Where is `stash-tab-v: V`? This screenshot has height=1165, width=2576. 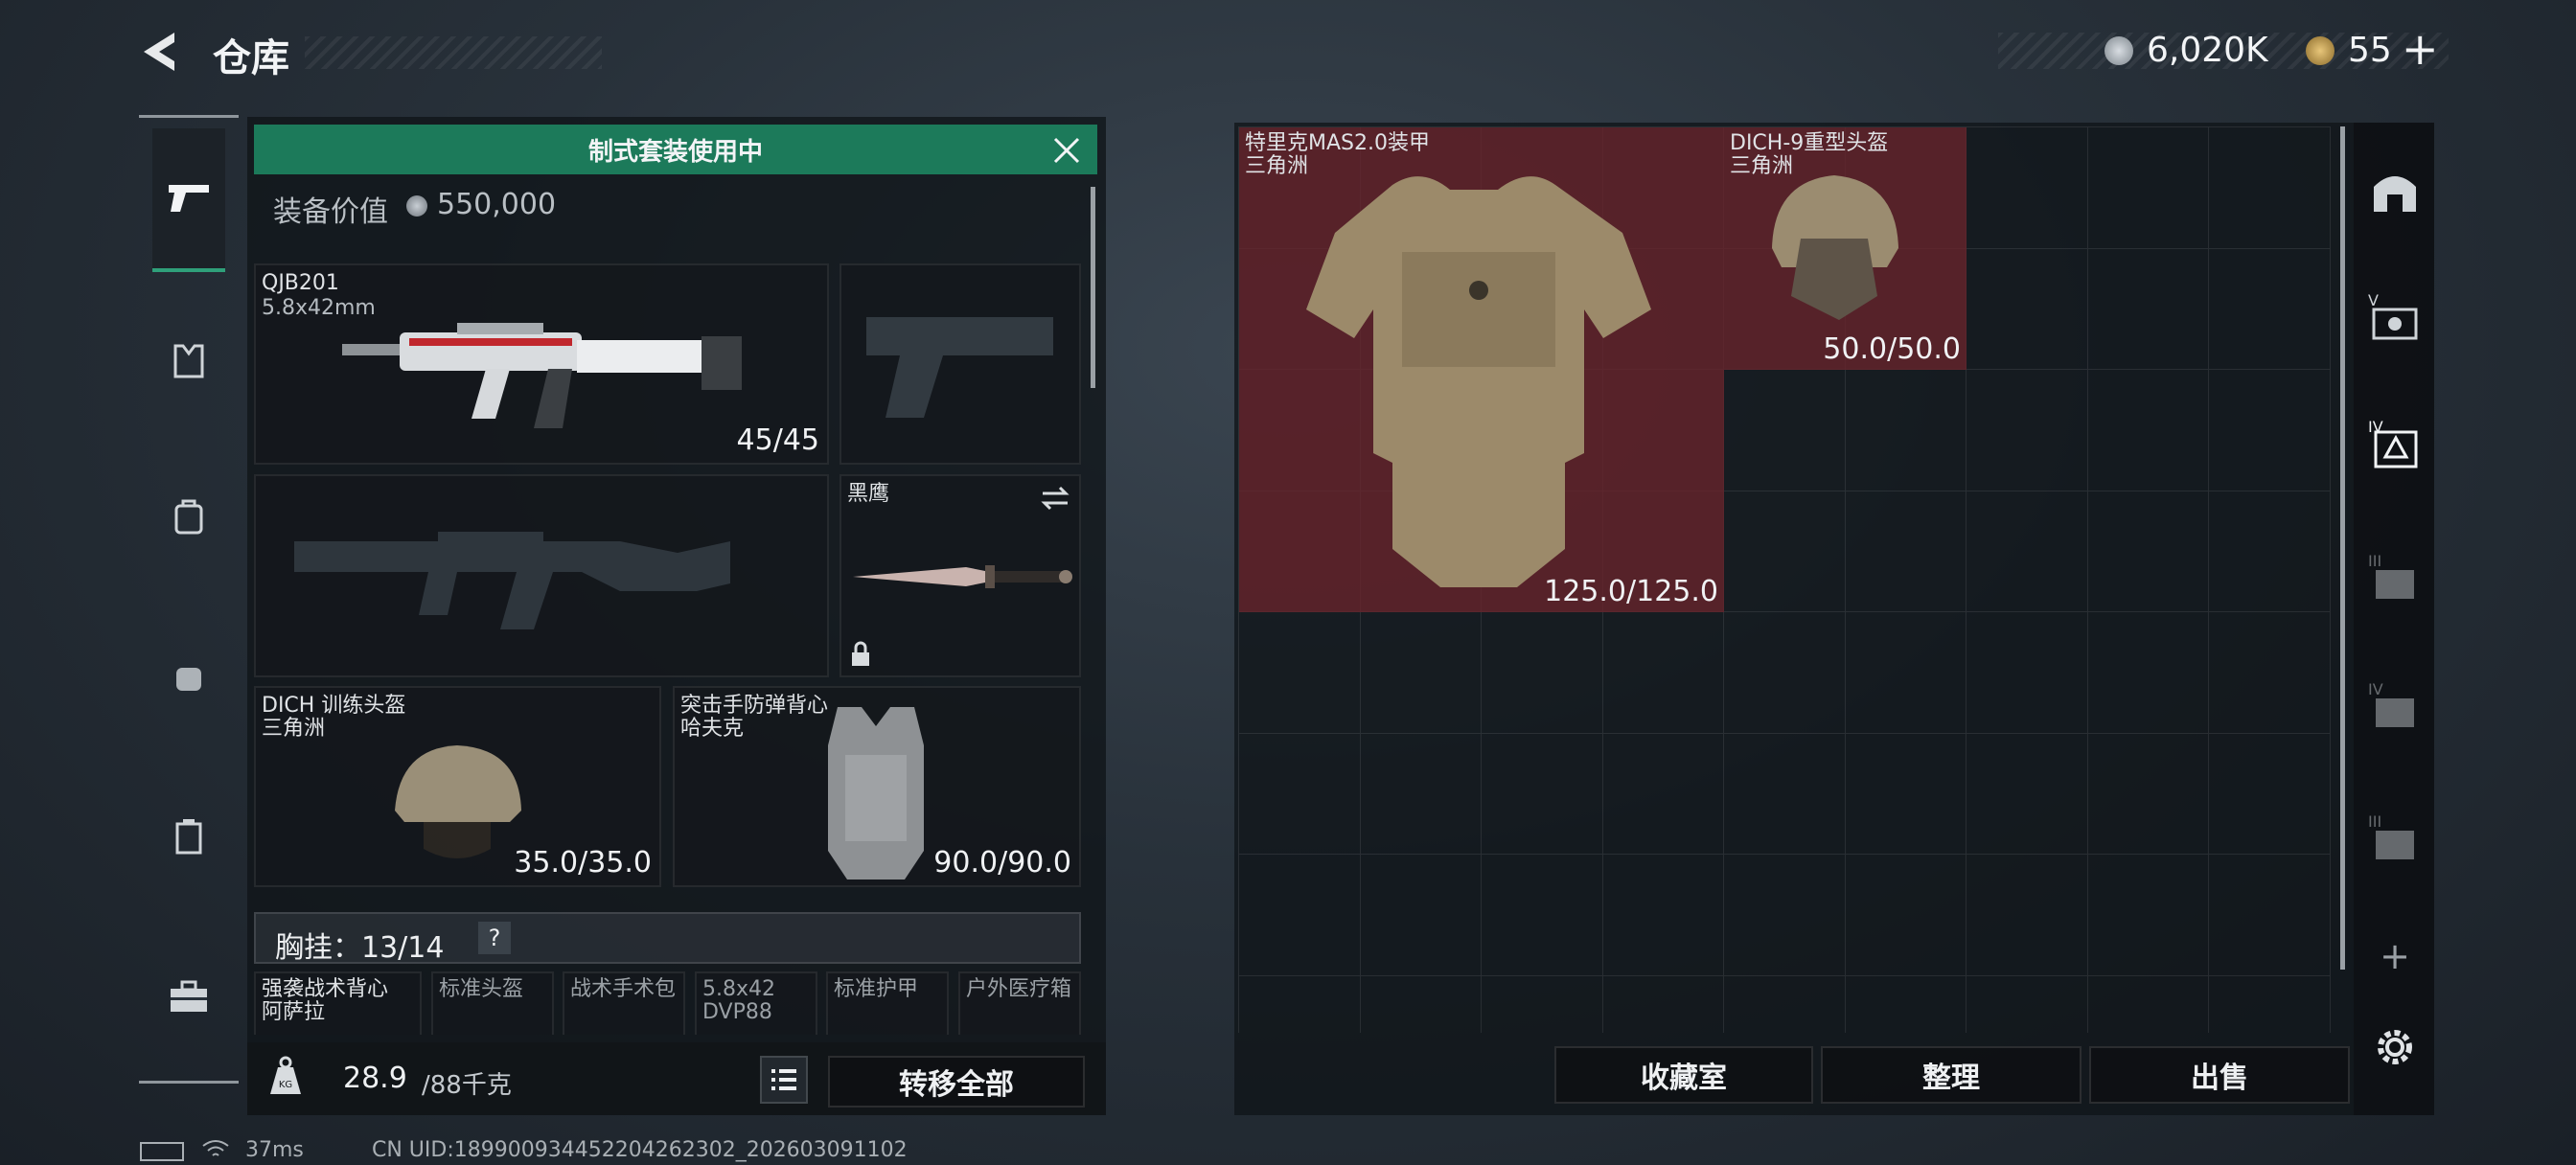 stash-tab-v: V is located at coordinates (2394, 317).